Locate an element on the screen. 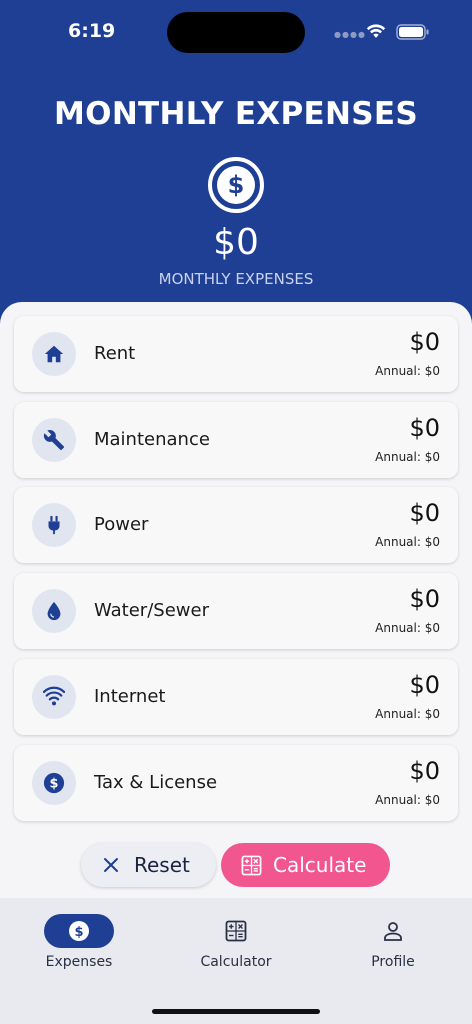 This screenshot has width=472, height=1024. calculate-label: Calculate is located at coordinates (320, 865).